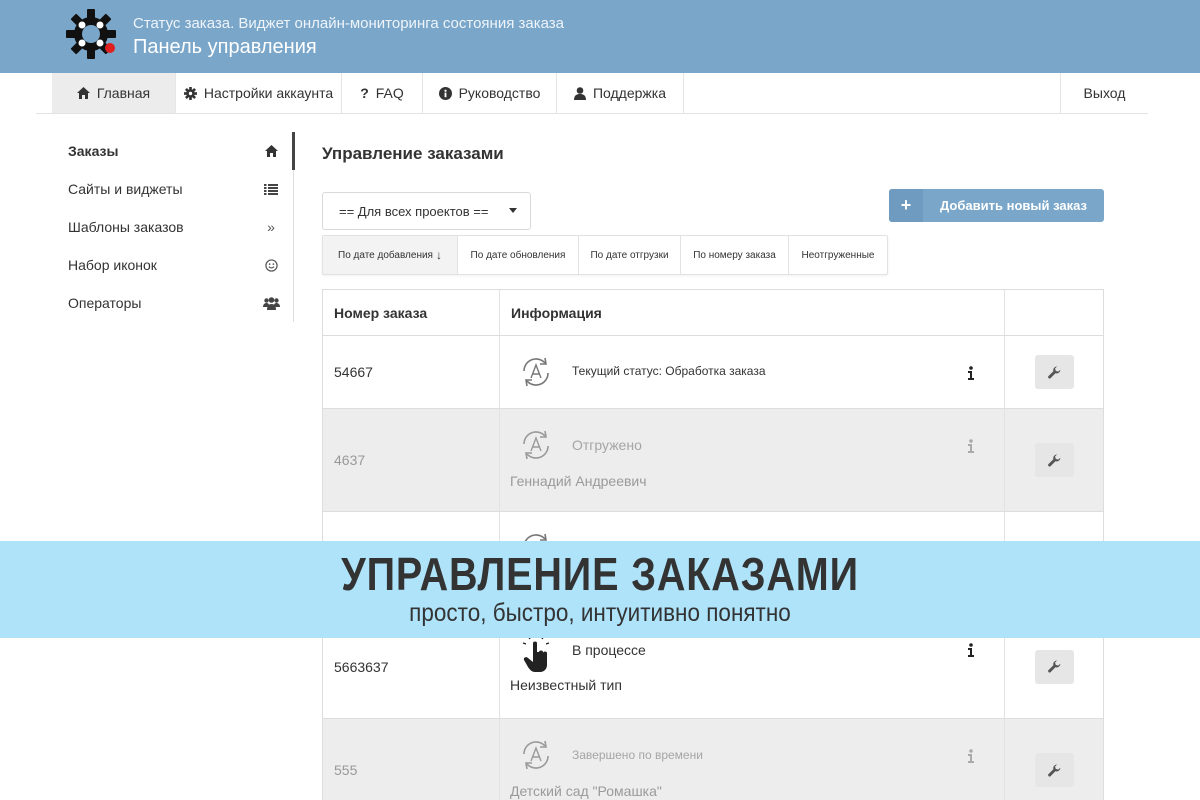 The width and height of the screenshot is (1200, 800). Describe the element at coordinates (123, 93) in the screenshot. I see `nav-home-label: Главная` at that location.